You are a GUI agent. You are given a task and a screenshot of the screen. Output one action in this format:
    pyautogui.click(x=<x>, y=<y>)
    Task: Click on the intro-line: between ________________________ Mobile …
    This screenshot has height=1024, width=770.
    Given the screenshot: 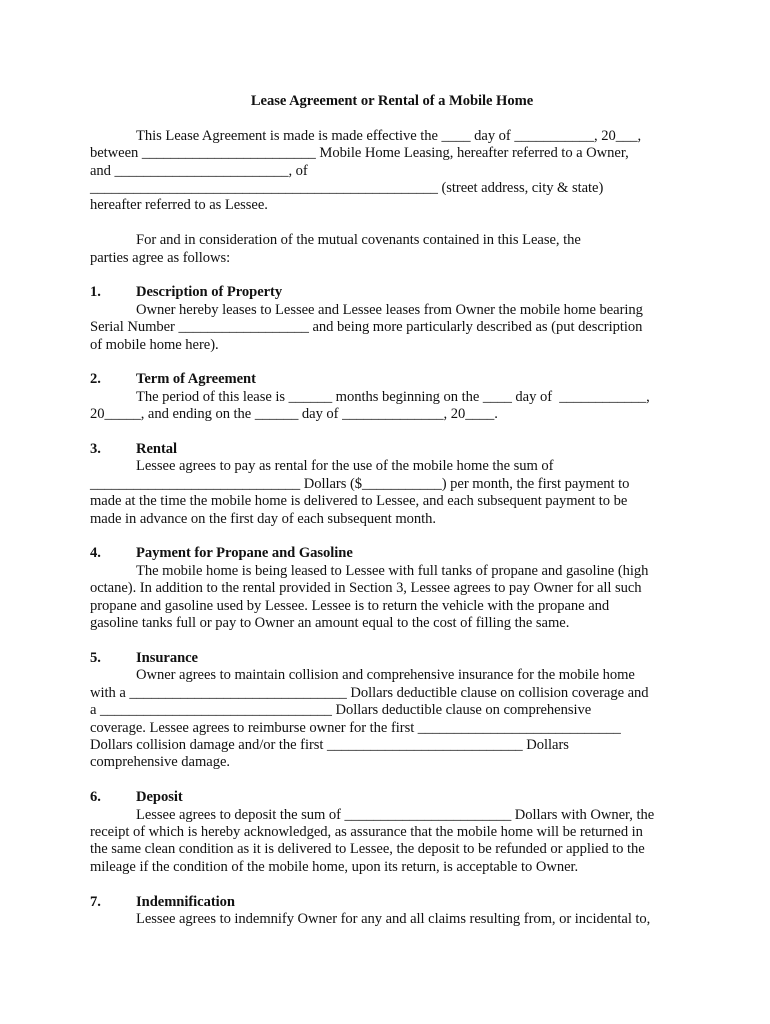 What is the action you would take?
    pyautogui.click(x=359, y=153)
    